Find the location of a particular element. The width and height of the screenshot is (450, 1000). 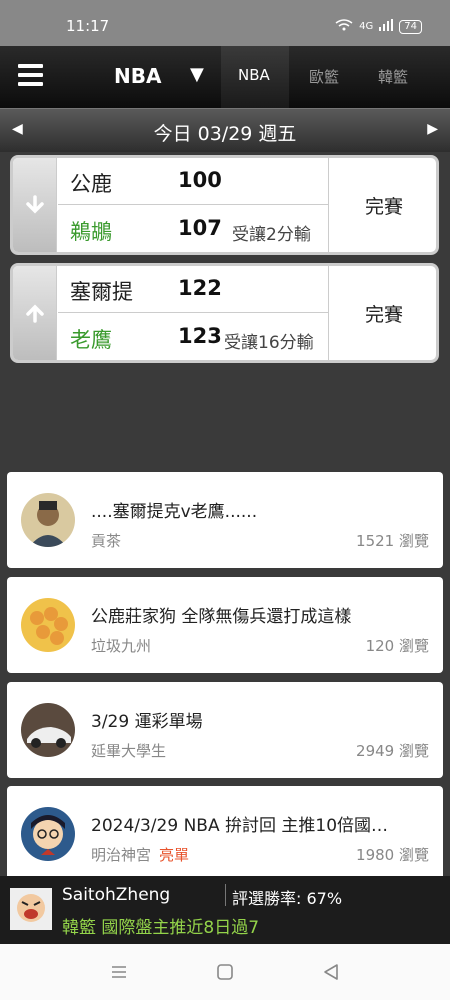

next-date-icon: ▶ is located at coordinates (432, 129).